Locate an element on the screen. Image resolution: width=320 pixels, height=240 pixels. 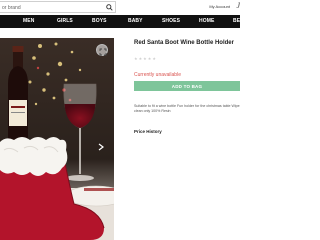
top-bar: My Account J is located at coordinates (120, 7).